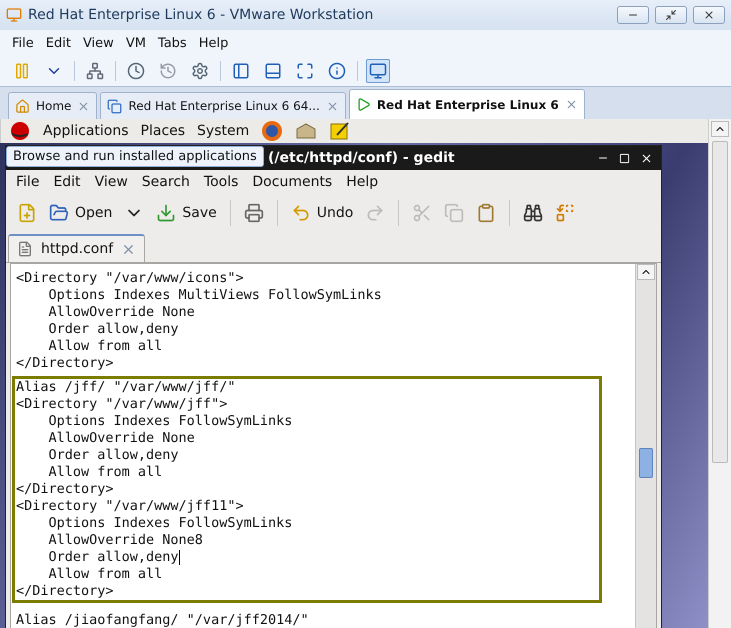 This screenshot has height=628, width=731. Describe the element at coordinates (305, 71) in the screenshot. I see `fullscreen-icon` at that location.